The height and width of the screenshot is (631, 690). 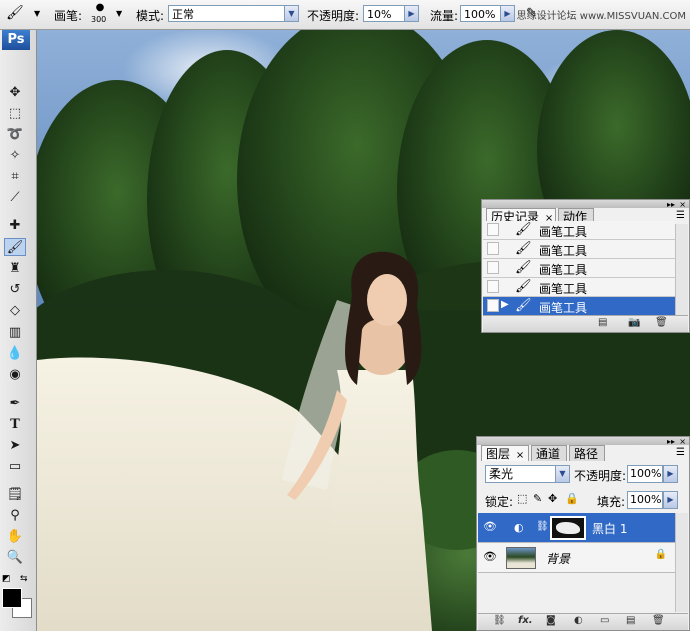 I want to click on tab-paths: 路径, so click(x=587, y=453).